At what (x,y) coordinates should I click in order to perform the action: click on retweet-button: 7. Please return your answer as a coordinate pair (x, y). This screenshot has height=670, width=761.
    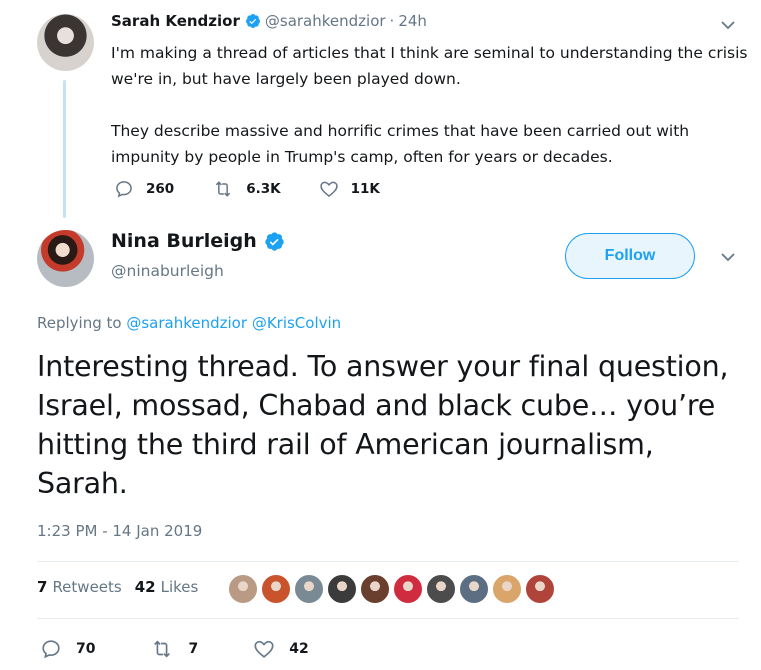
    Looking at the image, I should click on (174, 649).